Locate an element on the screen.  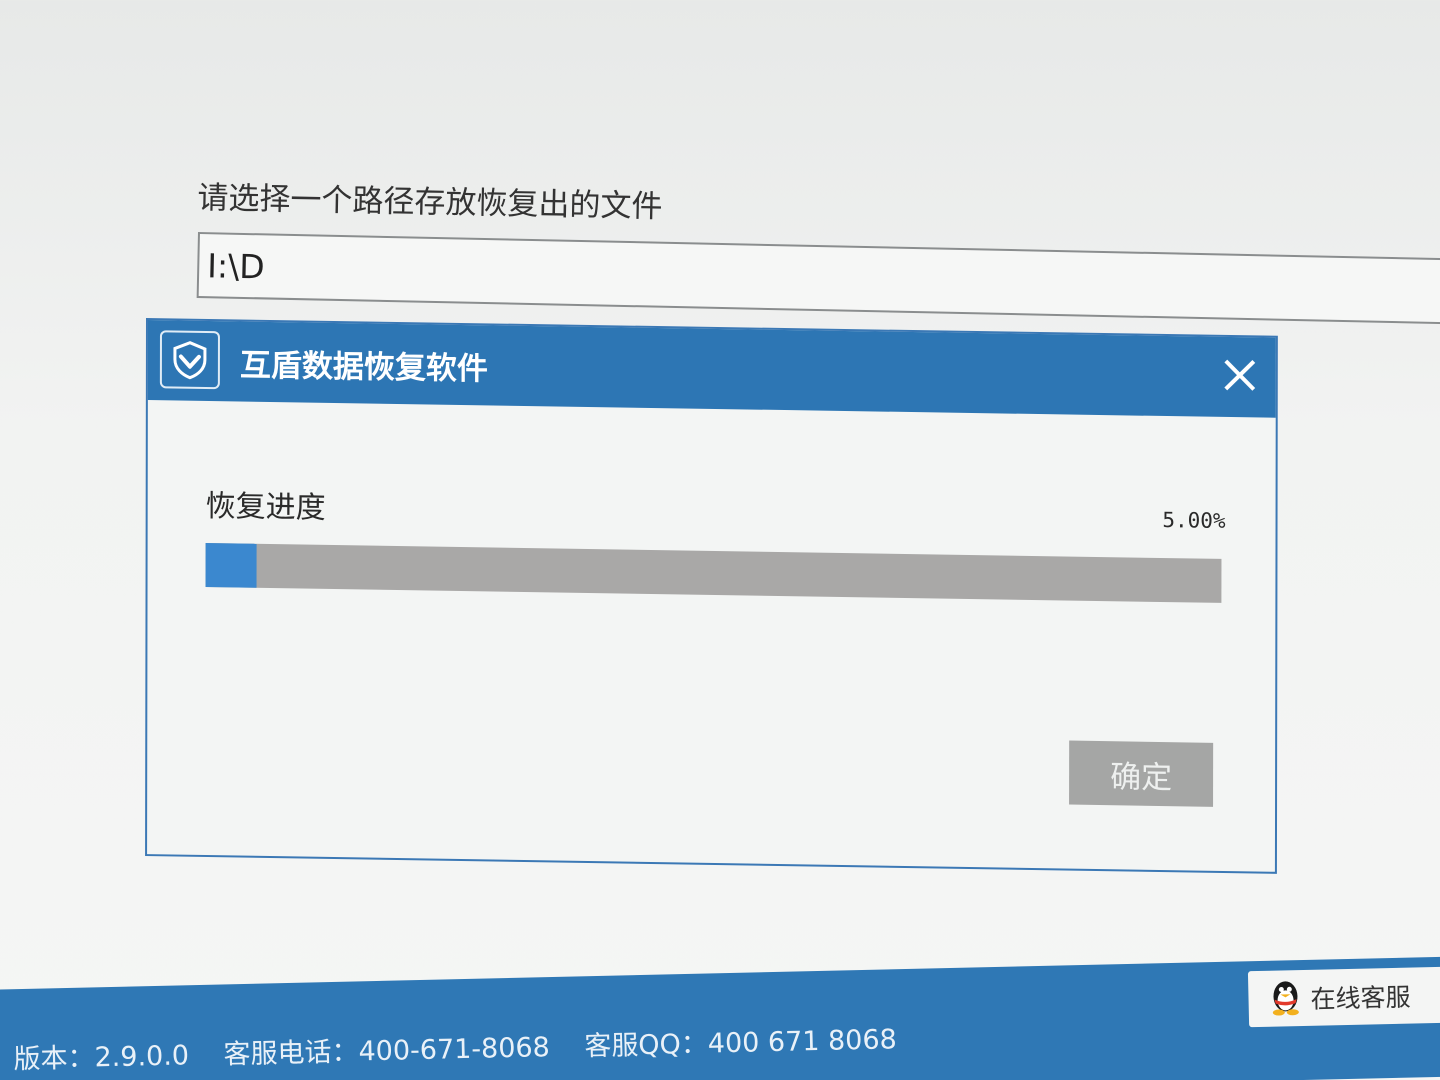
progress-bar is located at coordinates (713, 572).